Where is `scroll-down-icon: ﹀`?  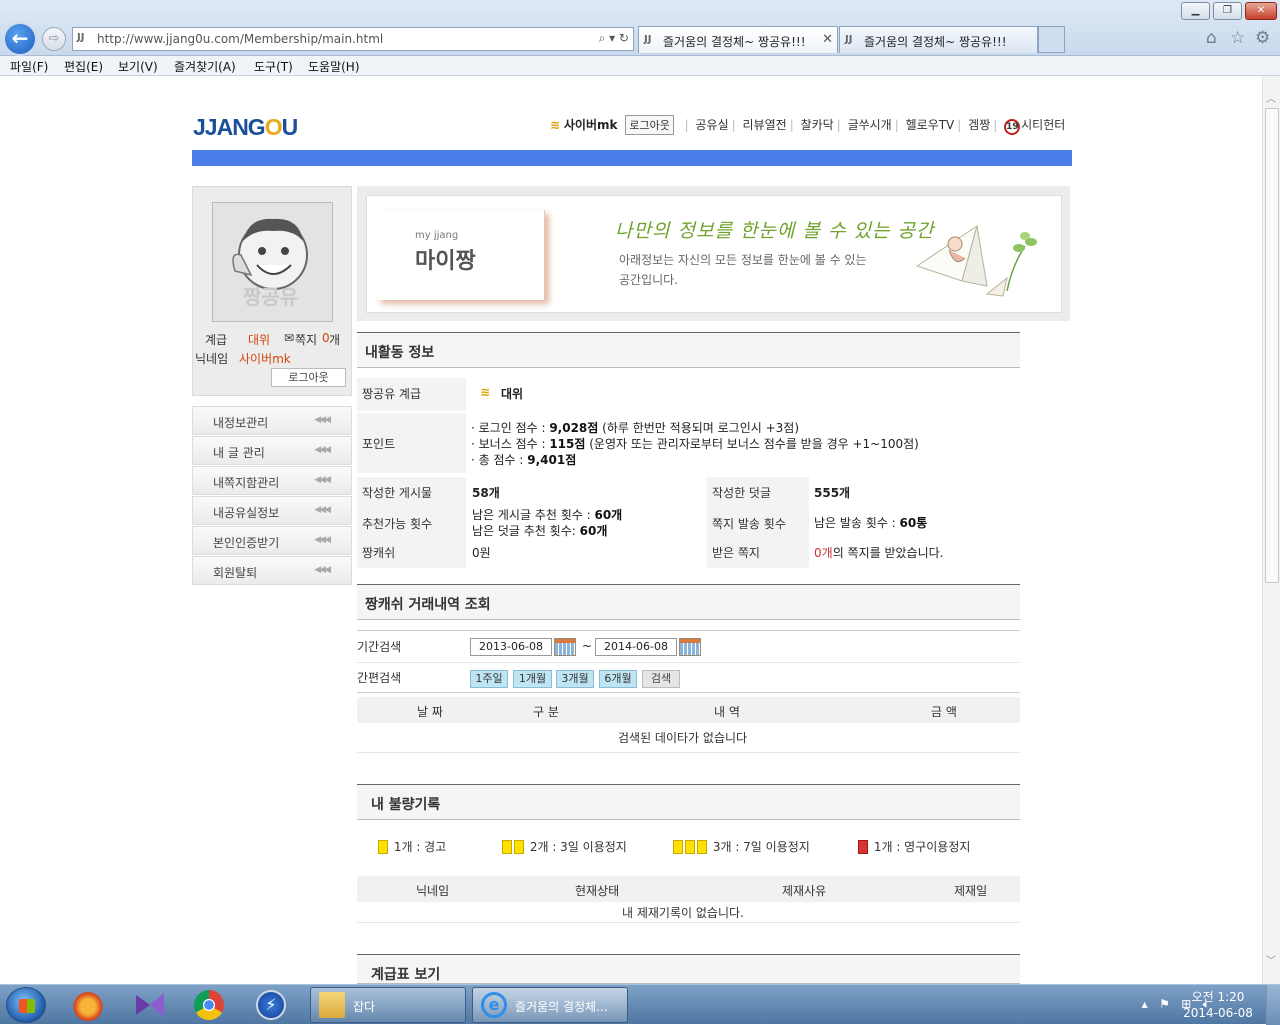 scroll-down-icon: ﹀ is located at coordinates (1271, 959).